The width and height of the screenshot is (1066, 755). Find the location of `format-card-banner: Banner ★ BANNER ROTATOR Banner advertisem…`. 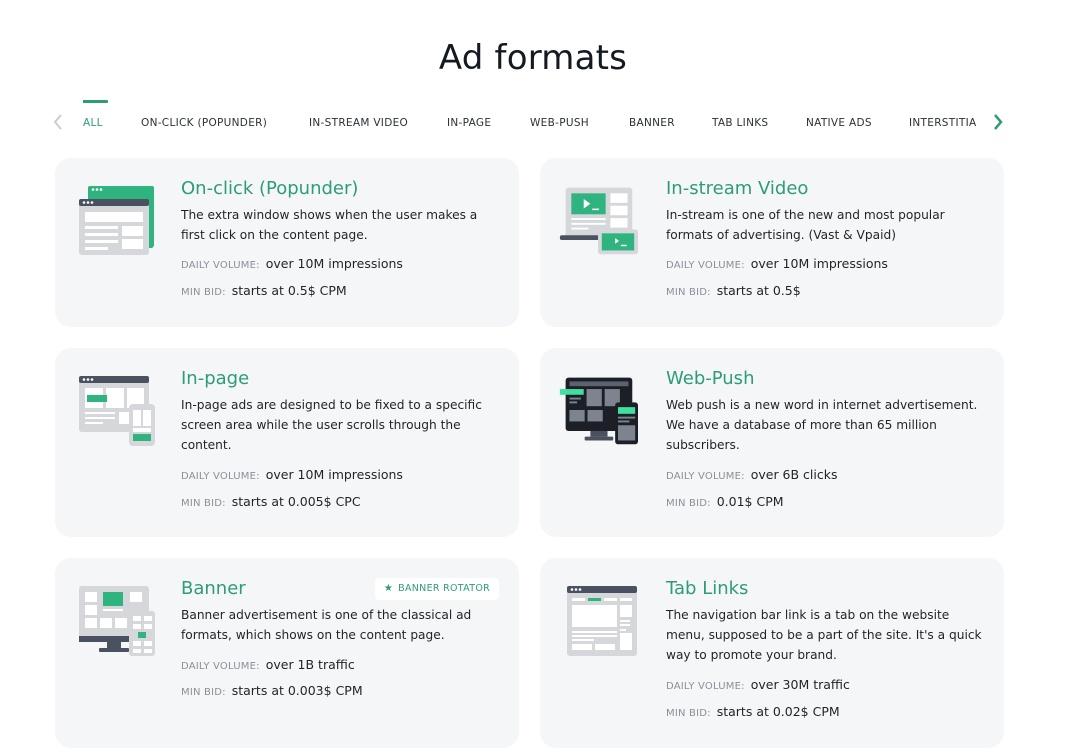

format-card-banner: Banner ★ BANNER ROTATOR Banner advertisem… is located at coordinates (287, 653).